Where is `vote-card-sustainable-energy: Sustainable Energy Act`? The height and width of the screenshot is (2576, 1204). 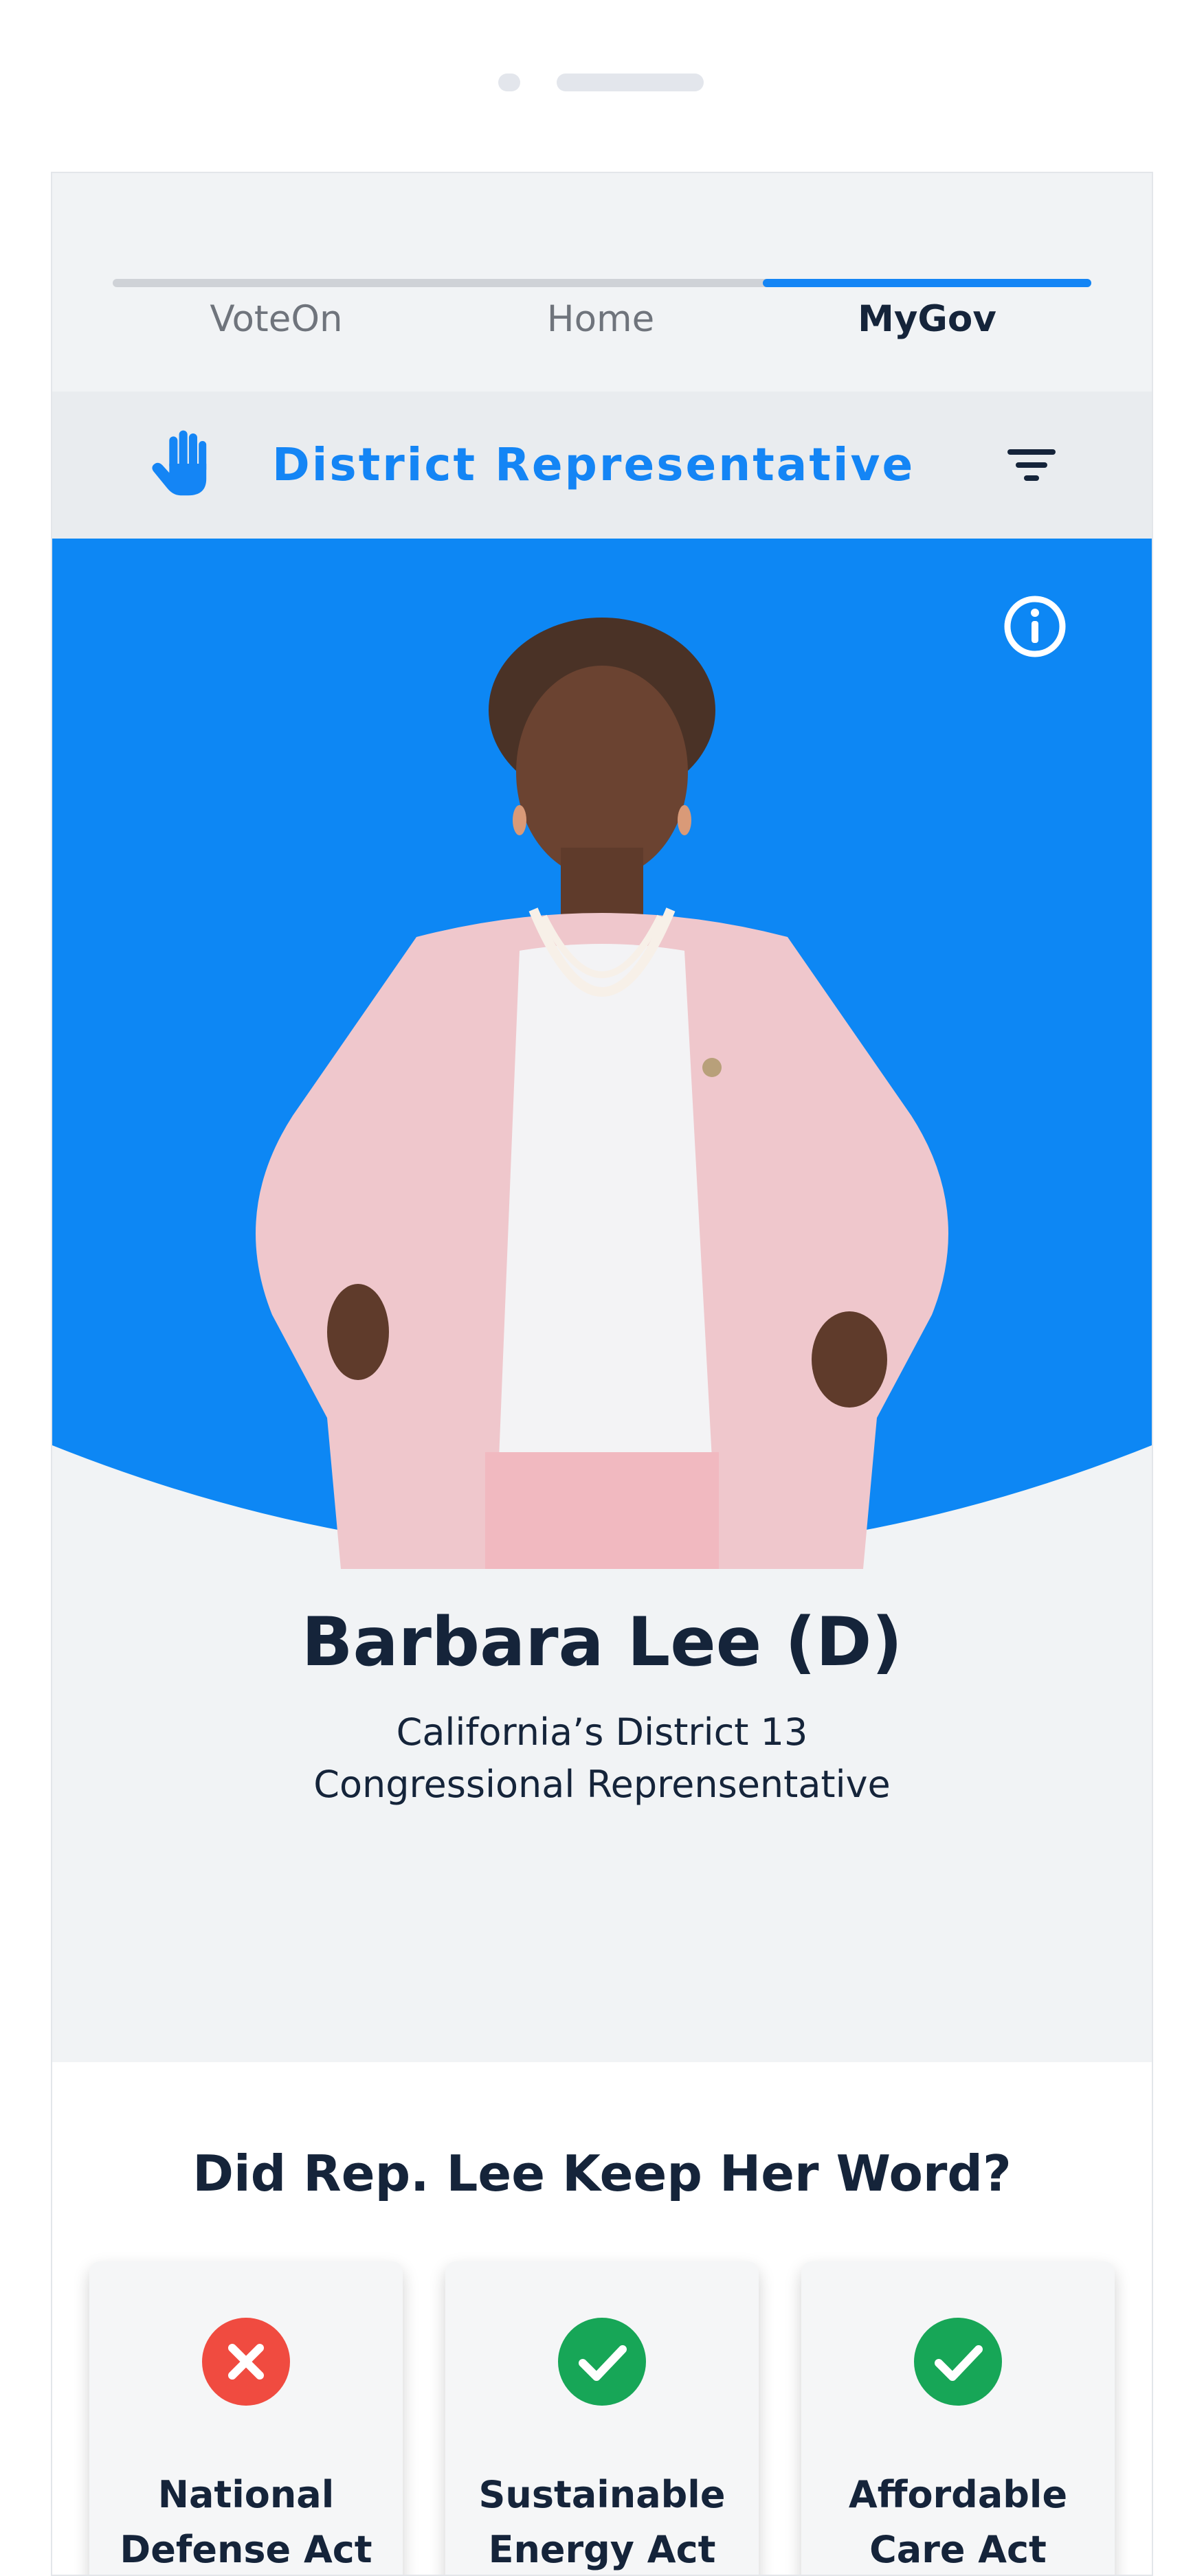 vote-card-sustainable-energy: Sustainable Energy Act is located at coordinates (602, 2418).